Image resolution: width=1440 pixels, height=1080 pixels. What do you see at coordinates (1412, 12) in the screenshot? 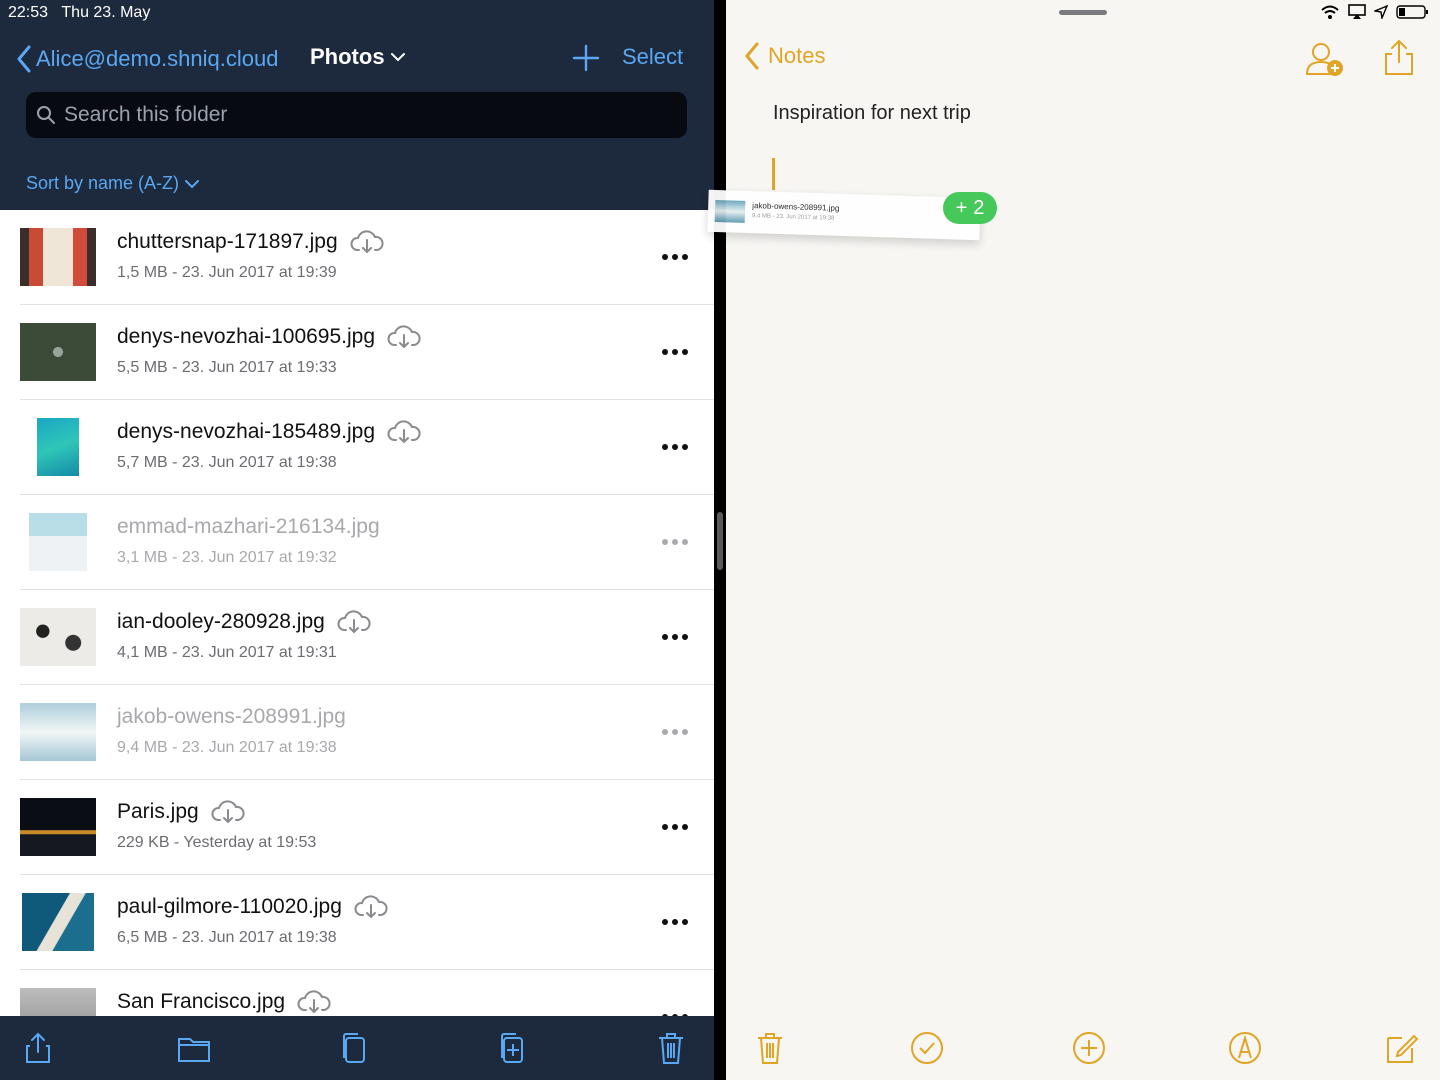
I see `battery-icon` at bounding box center [1412, 12].